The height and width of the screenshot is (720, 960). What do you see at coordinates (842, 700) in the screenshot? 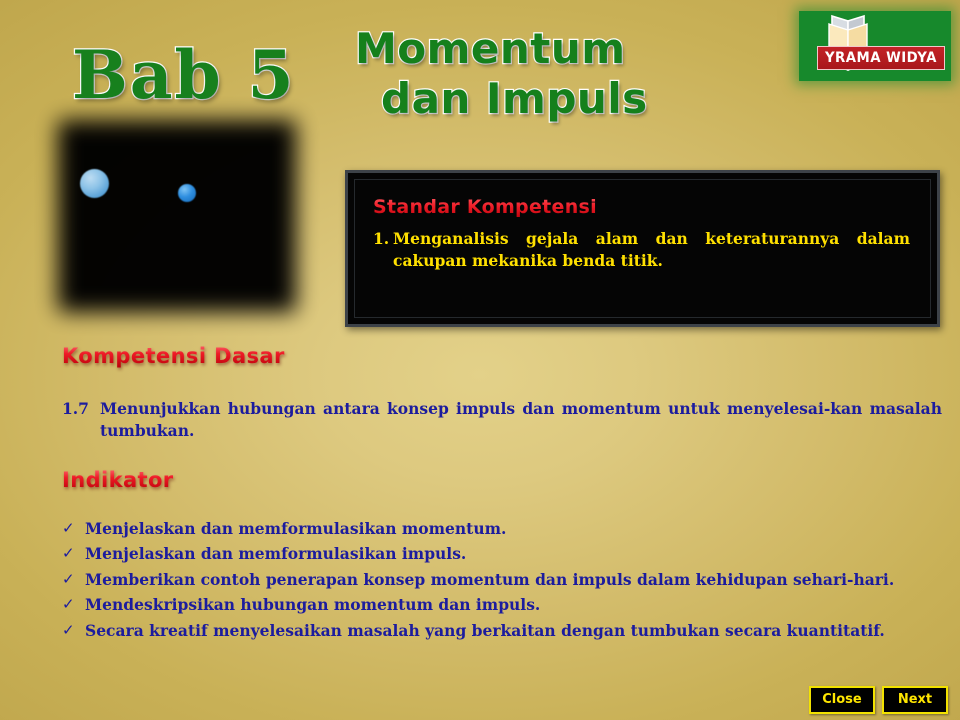
I see `close-button: Close` at bounding box center [842, 700].